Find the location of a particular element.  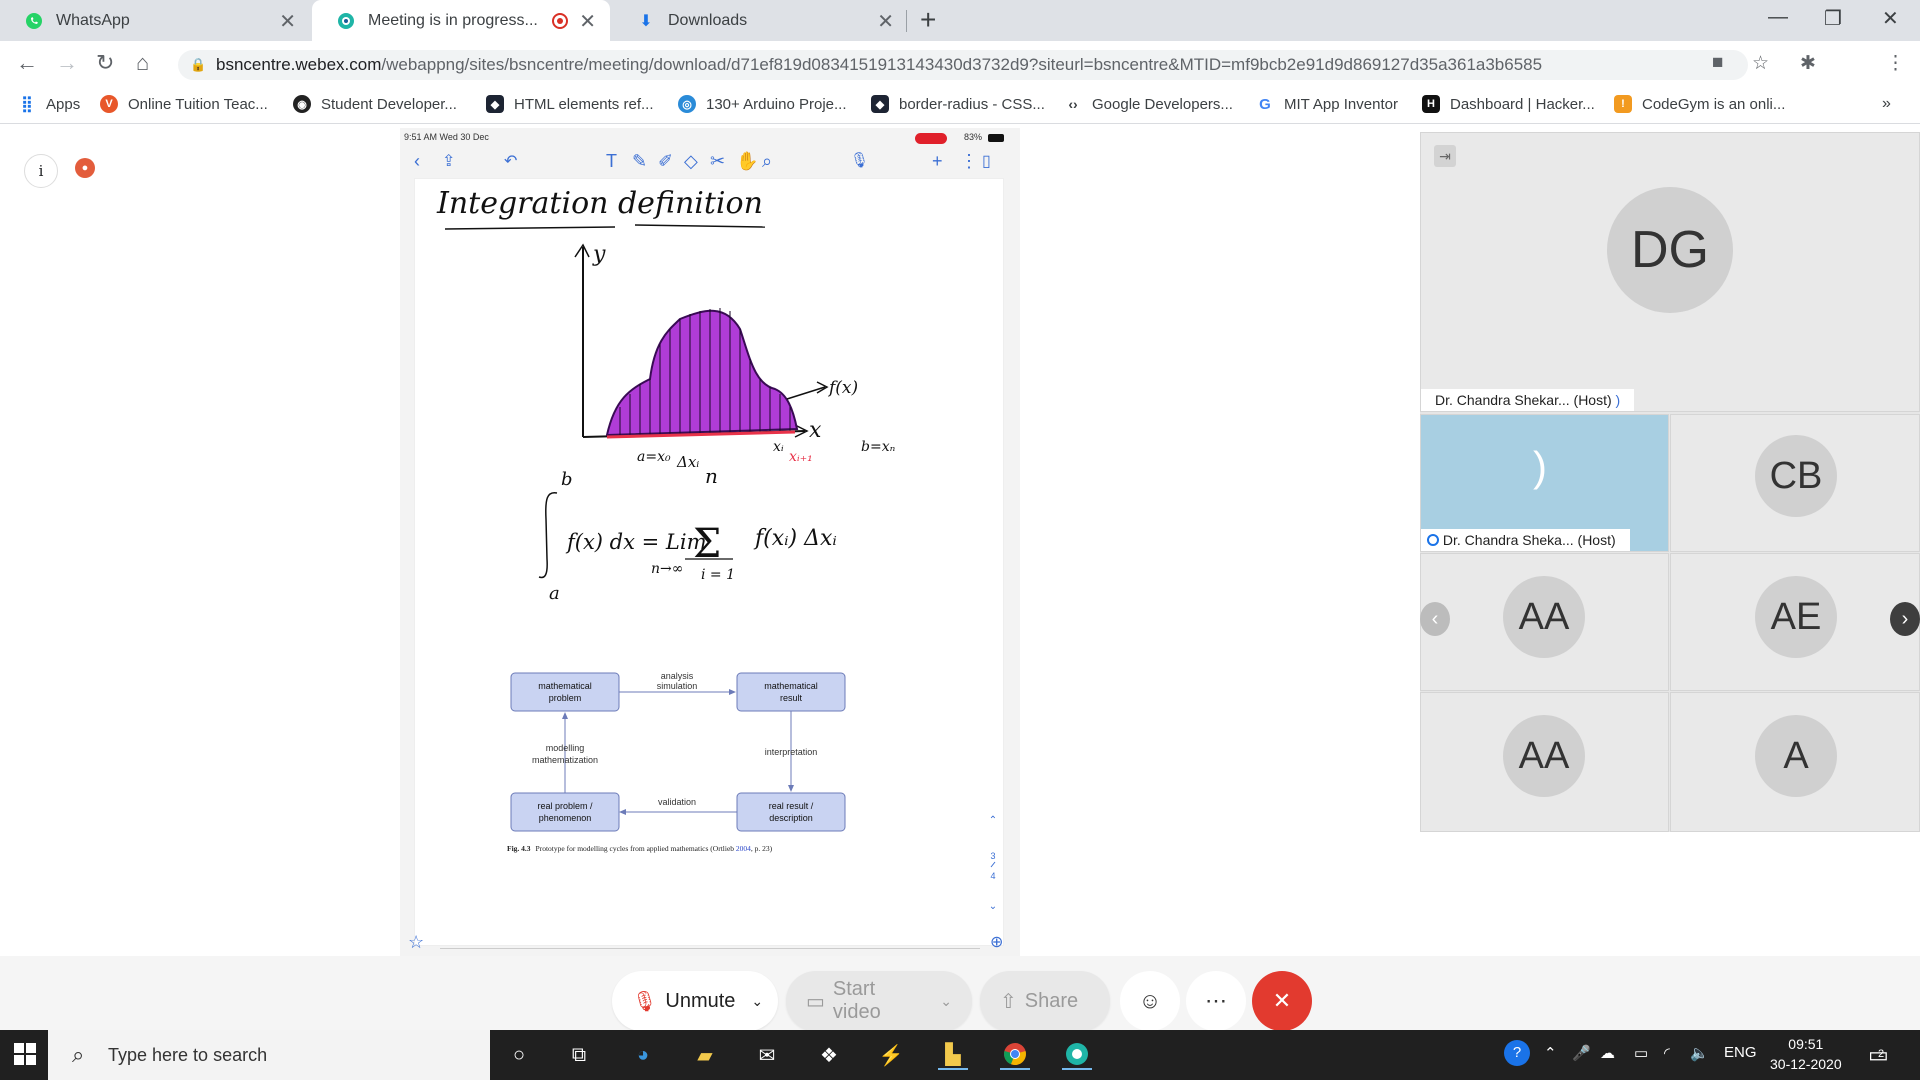

new-tab-button: + is located at coordinates (928, 20).